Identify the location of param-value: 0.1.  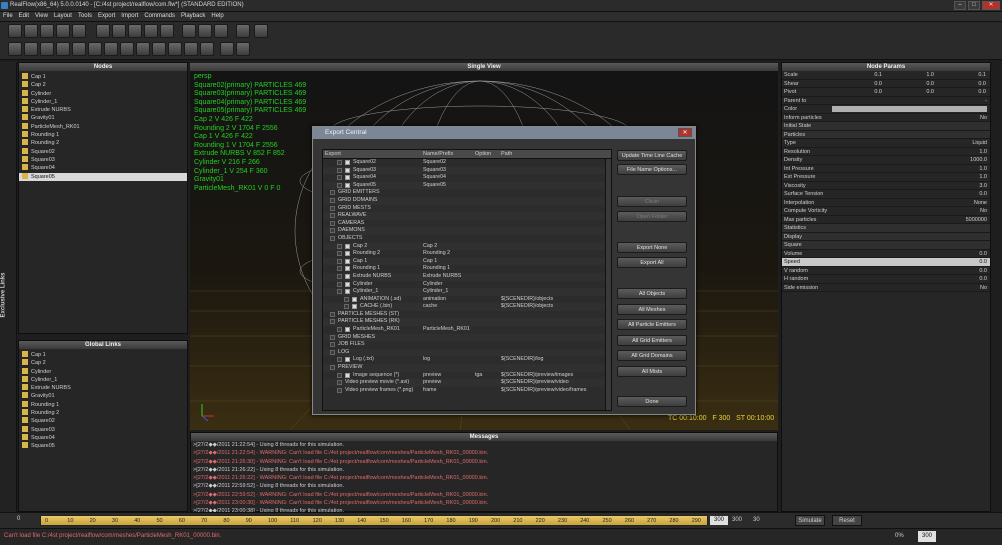
(867, 75).